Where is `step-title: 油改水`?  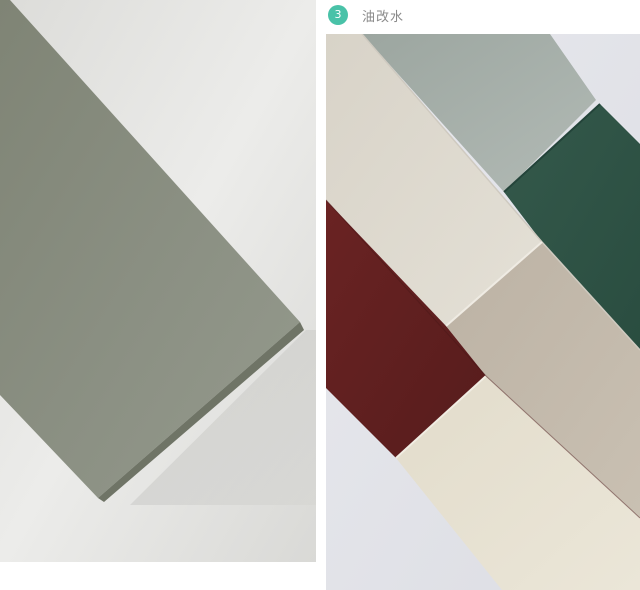
step-title: 油改水 is located at coordinates (383, 17).